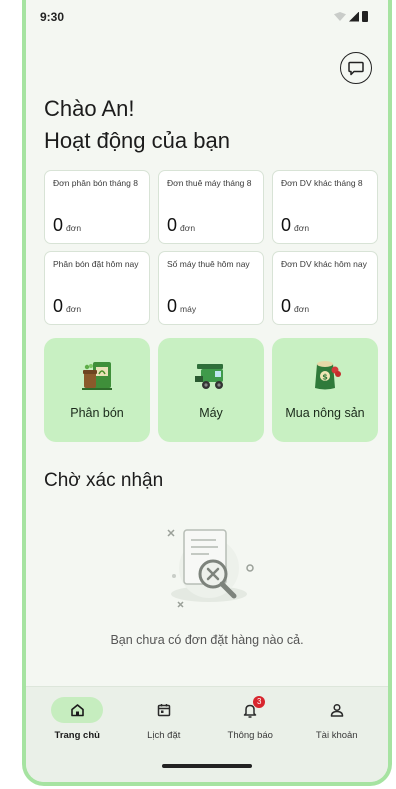  What do you see at coordinates (97, 376) in the screenshot?
I see `fertilizer-icon` at bounding box center [97, 376].